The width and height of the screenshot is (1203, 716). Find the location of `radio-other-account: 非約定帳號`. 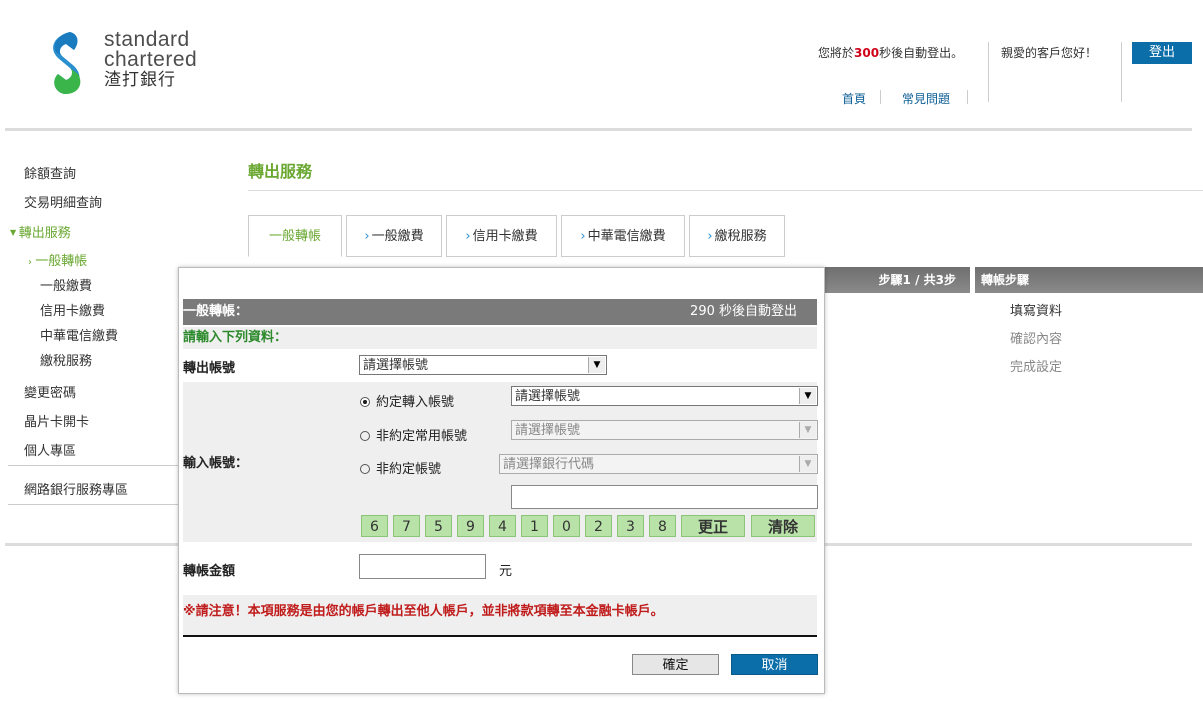

radio-other-account: 非約定帳號 is located at coordinates (400, 467).